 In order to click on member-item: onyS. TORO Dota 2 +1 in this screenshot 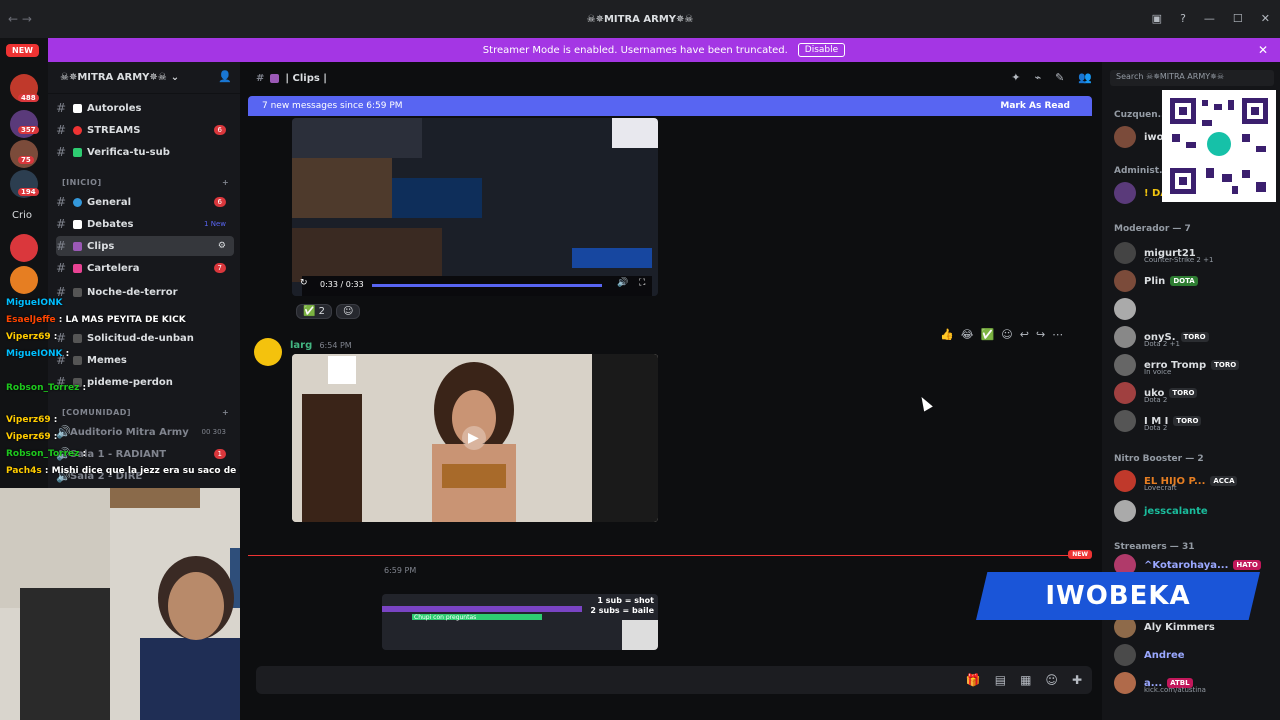, I will do `click(1161, 337)`.